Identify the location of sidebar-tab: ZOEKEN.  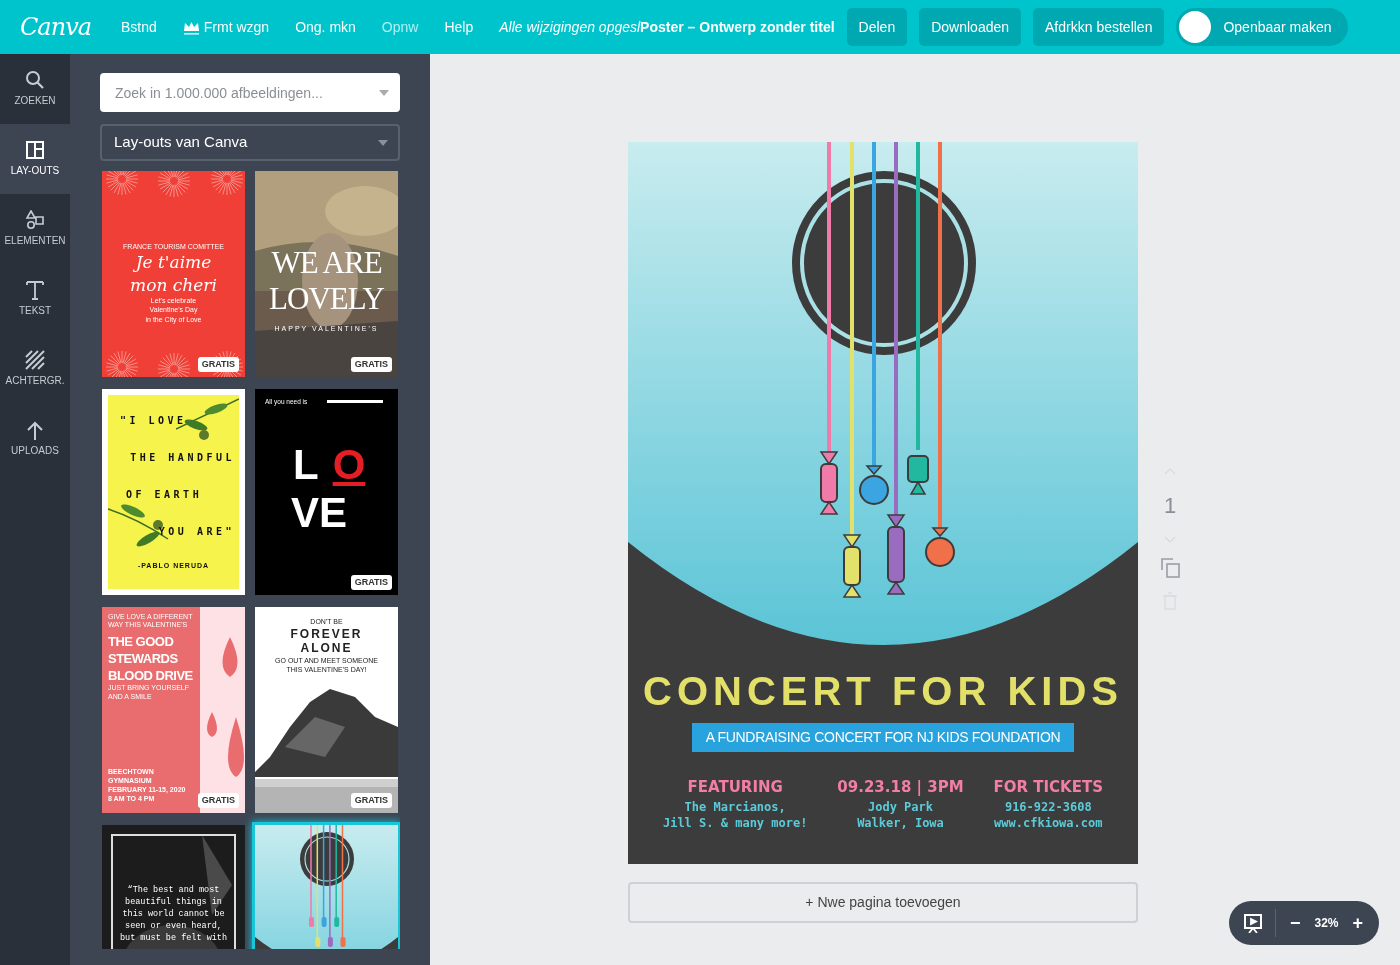
(35, 89).